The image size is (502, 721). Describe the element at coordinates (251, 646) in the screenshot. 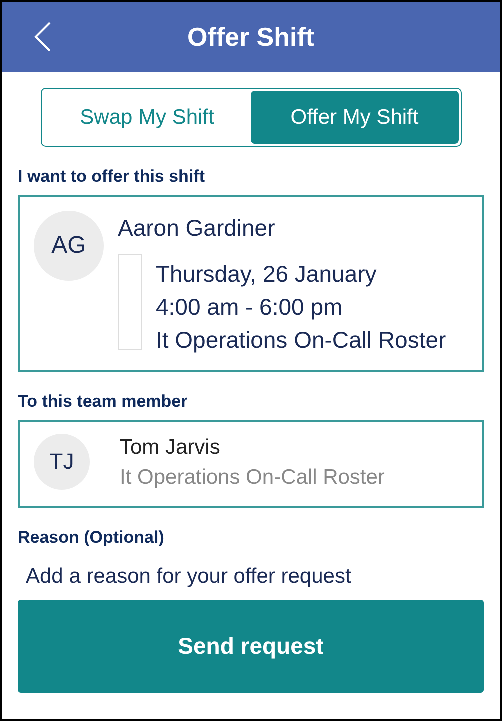

I see `send-request-button: Send request` at that location.